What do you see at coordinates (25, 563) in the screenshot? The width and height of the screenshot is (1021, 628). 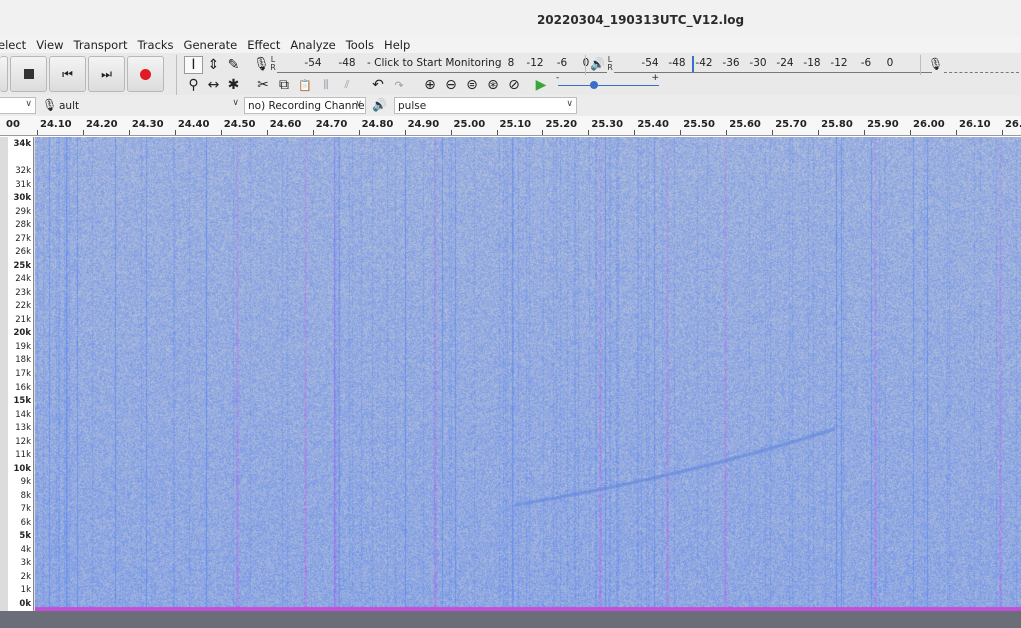 I see `frequency-label: 3k` at bounding box center [25, 563].